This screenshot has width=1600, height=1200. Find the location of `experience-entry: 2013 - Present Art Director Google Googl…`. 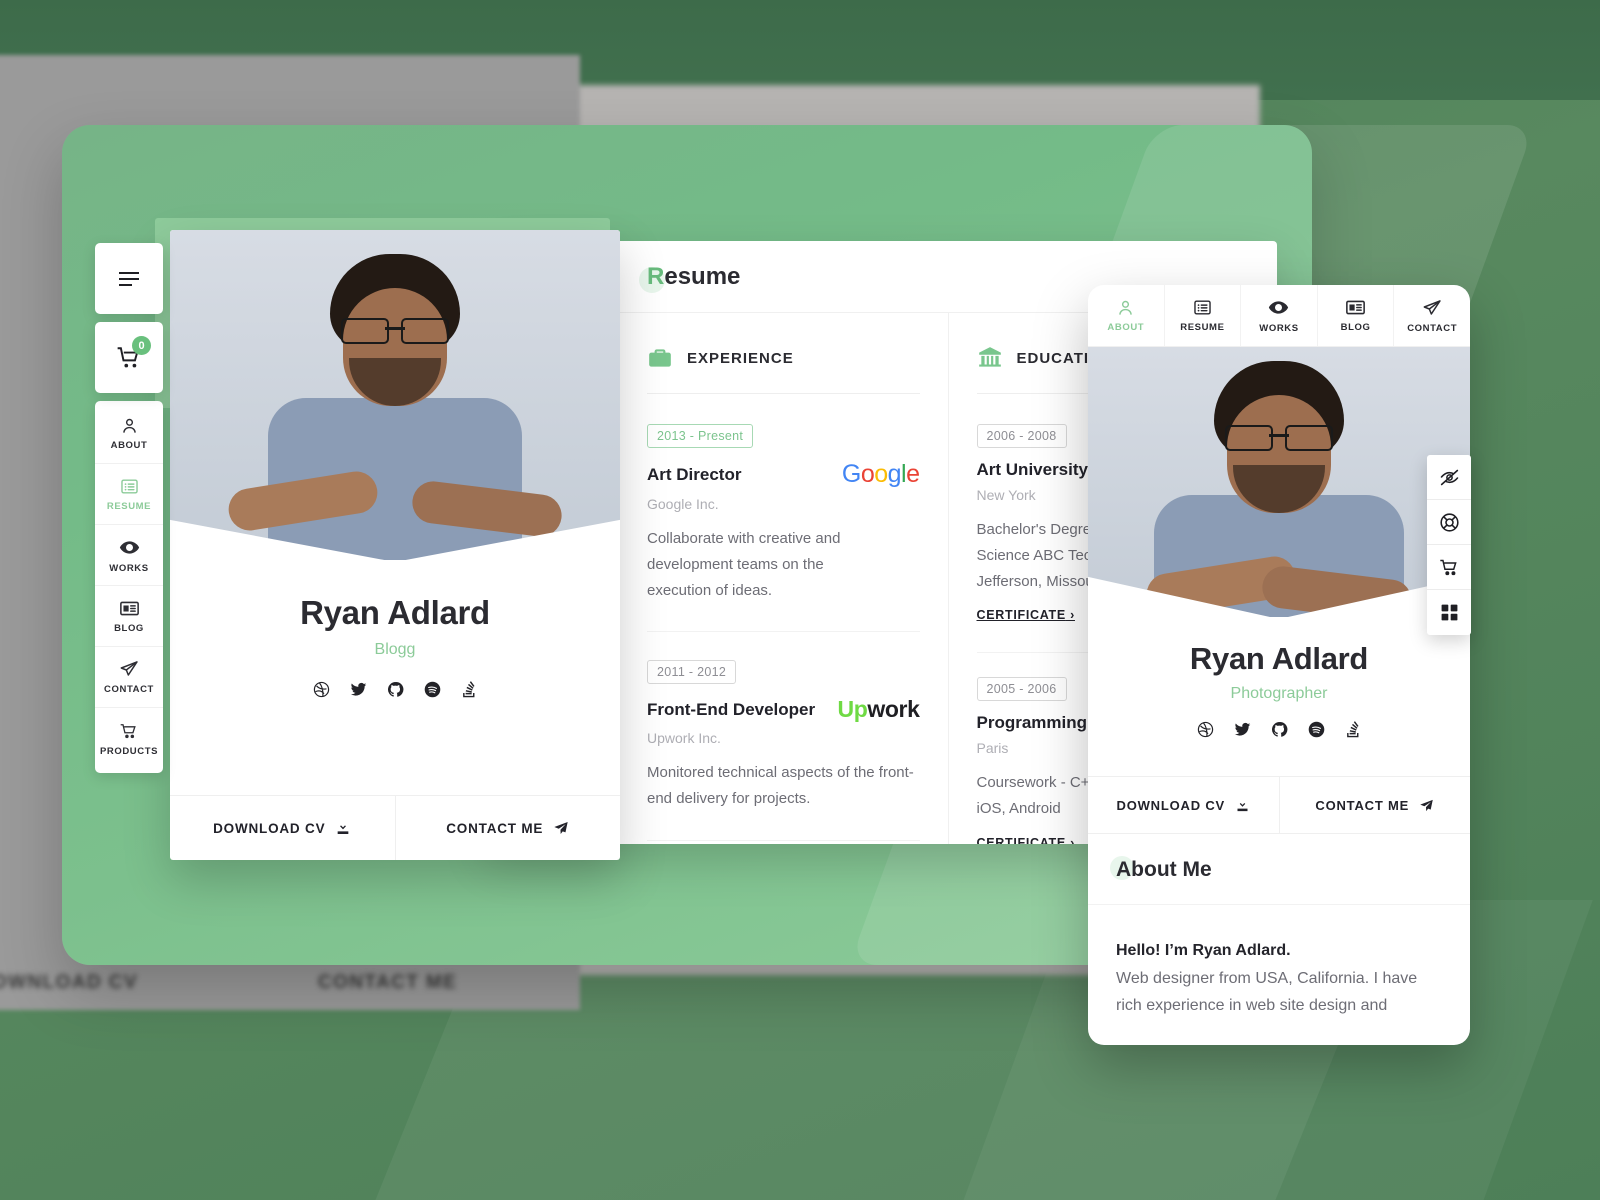

experience-entry: 2013 - Present Art Director Google Googl… is located at coordinates (783, 513).